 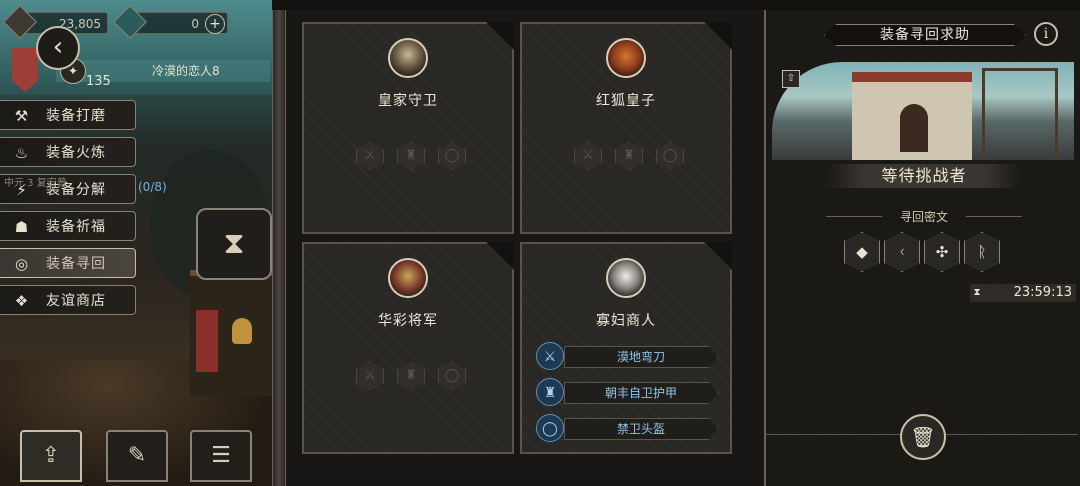 What do you see at coordinates (942, 252) in the screenshot?
I see `rune-3-icon: ✣` at bounding box center [942, 252].